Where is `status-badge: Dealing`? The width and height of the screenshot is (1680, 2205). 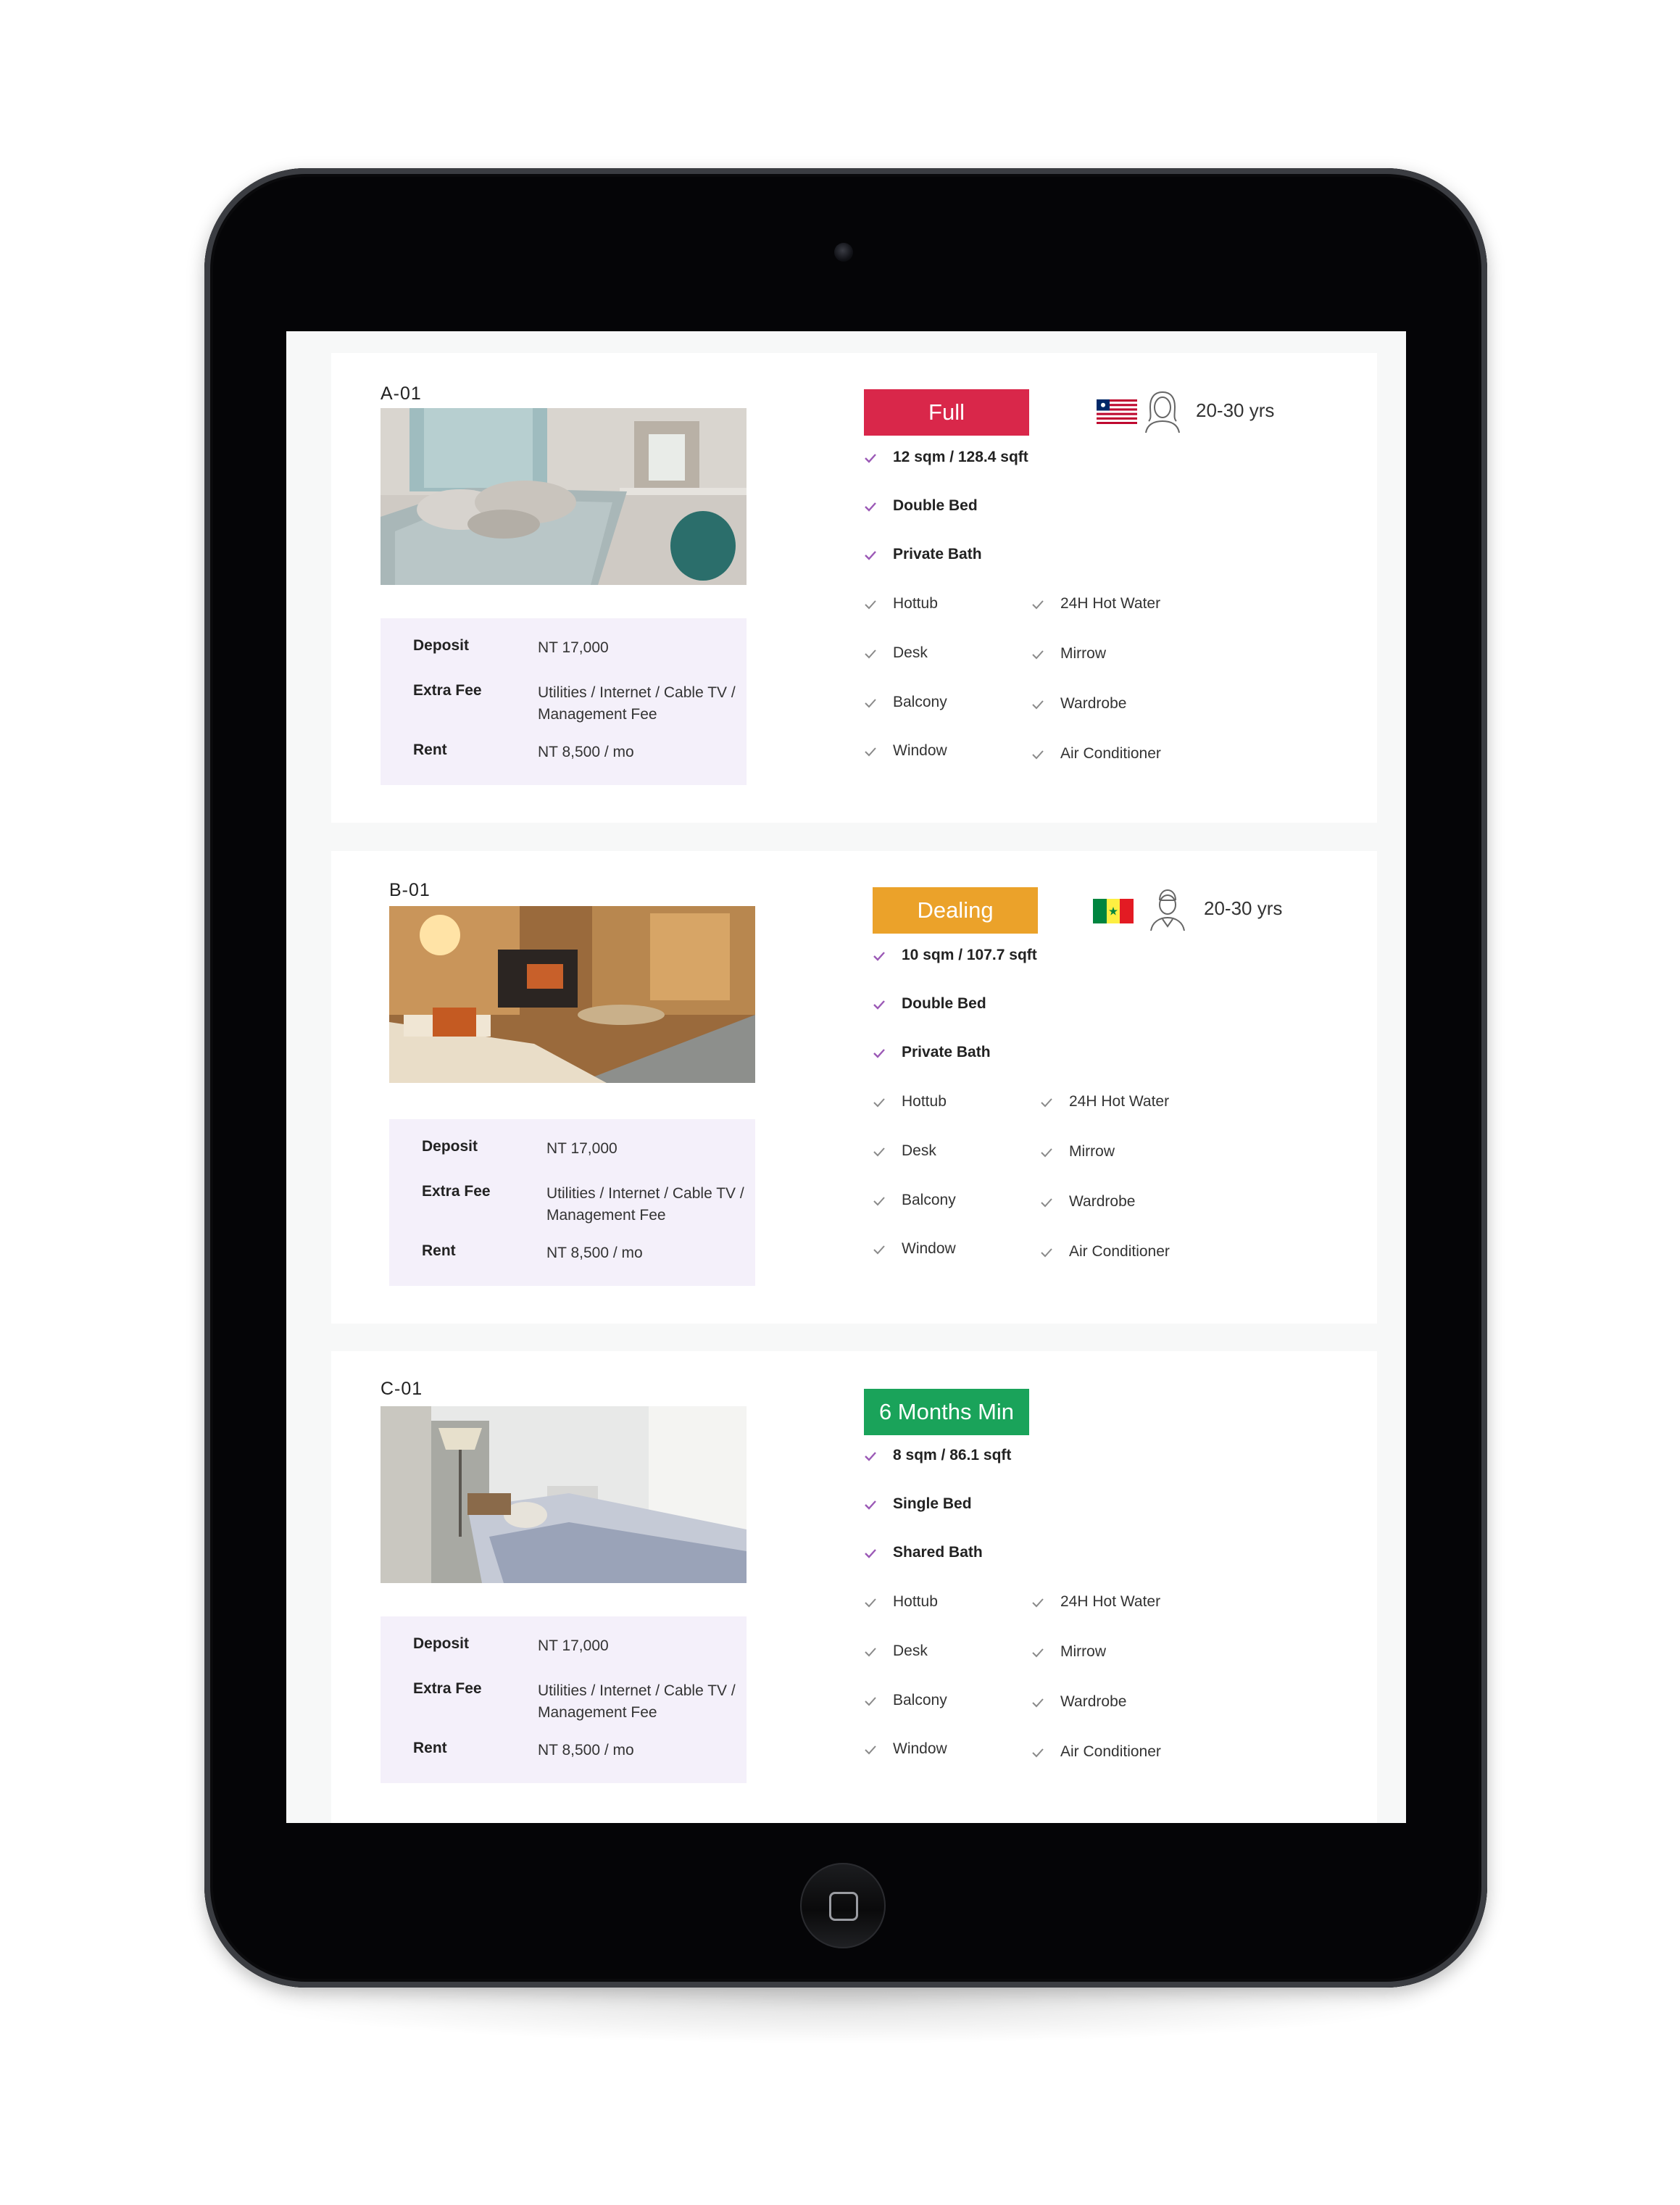 status-badge: Dealing is located at coordinates (955, 911).